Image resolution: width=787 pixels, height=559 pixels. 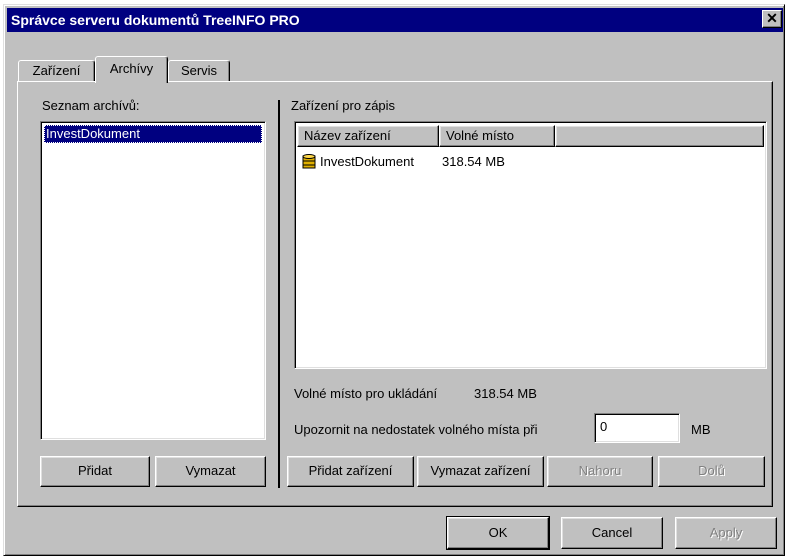 I want to click on window-title: Správce serveru dokumentů TreeINFO PRO, so click(x=155, y=20).